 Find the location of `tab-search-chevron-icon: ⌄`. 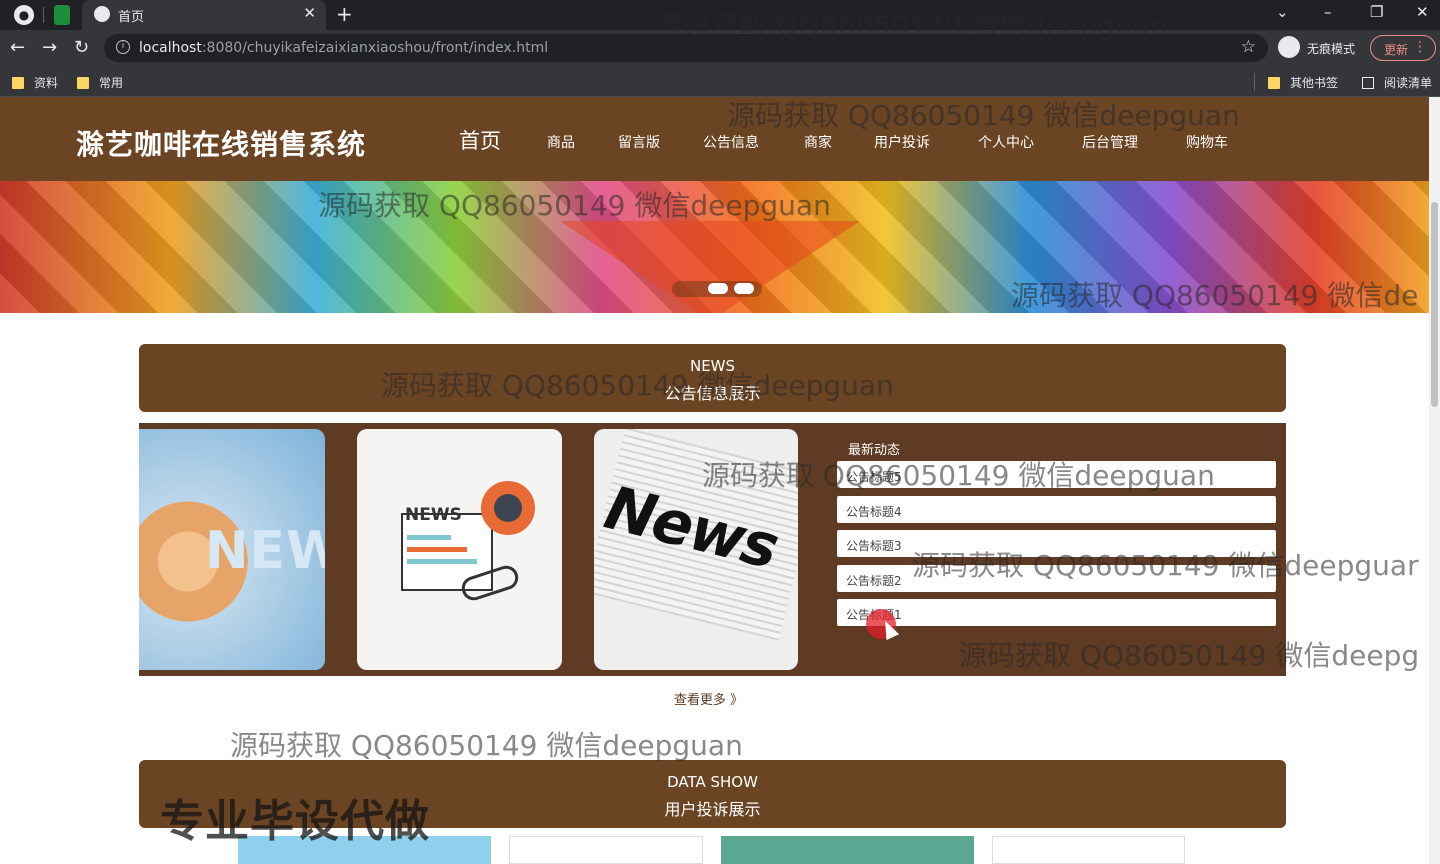

tab-search-chevron-icon: ⌄ is located at coordinates (1282, 12).